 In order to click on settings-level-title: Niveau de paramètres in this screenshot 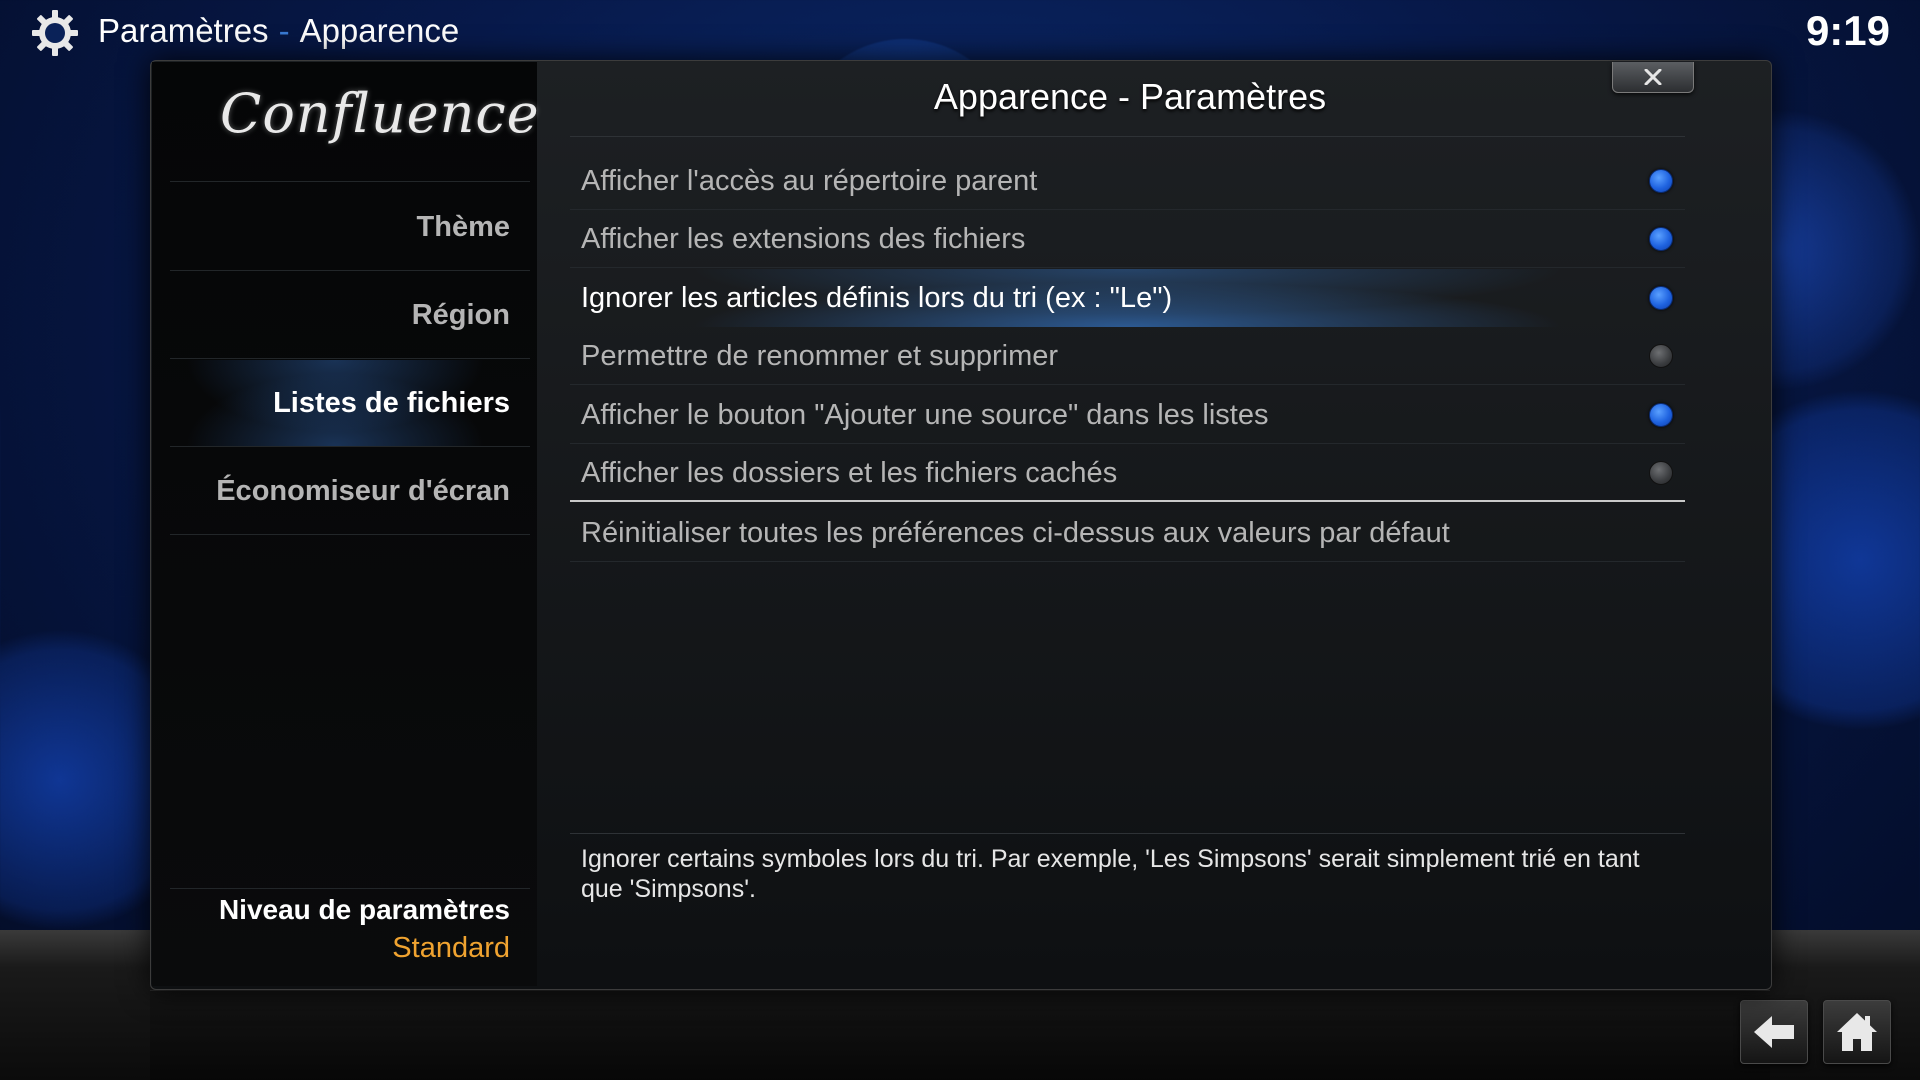, I will do `click(335, 910)`.